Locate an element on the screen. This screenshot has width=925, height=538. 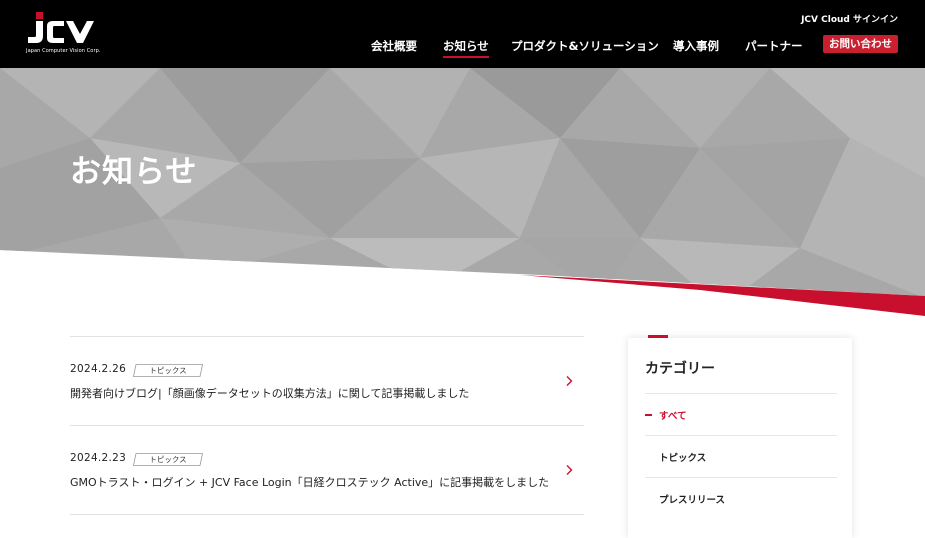
nav-item-products: プロダクト&ソリューション is located at coordinates (585, 46).